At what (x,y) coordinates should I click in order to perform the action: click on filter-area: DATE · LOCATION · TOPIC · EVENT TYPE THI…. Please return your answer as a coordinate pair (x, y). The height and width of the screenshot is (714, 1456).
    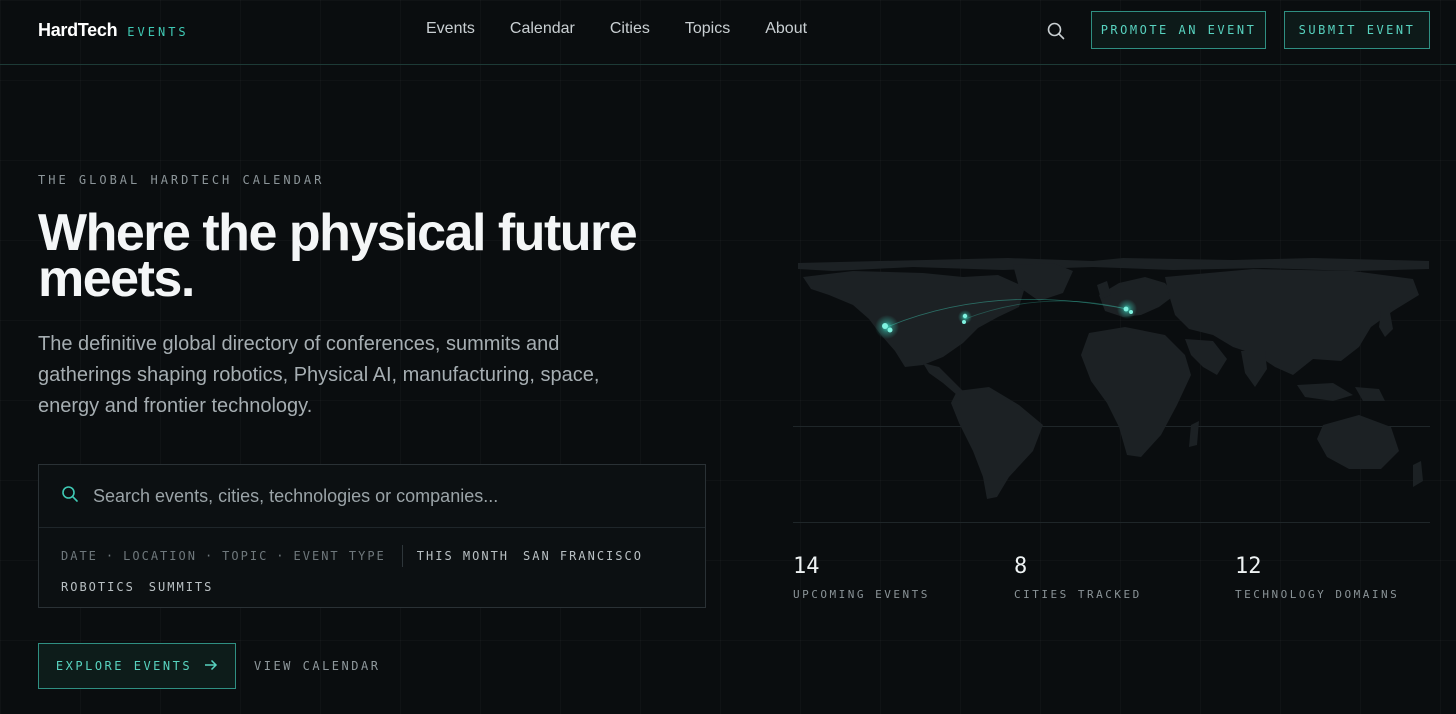
    Looking at the image, I should click on (372, 562).